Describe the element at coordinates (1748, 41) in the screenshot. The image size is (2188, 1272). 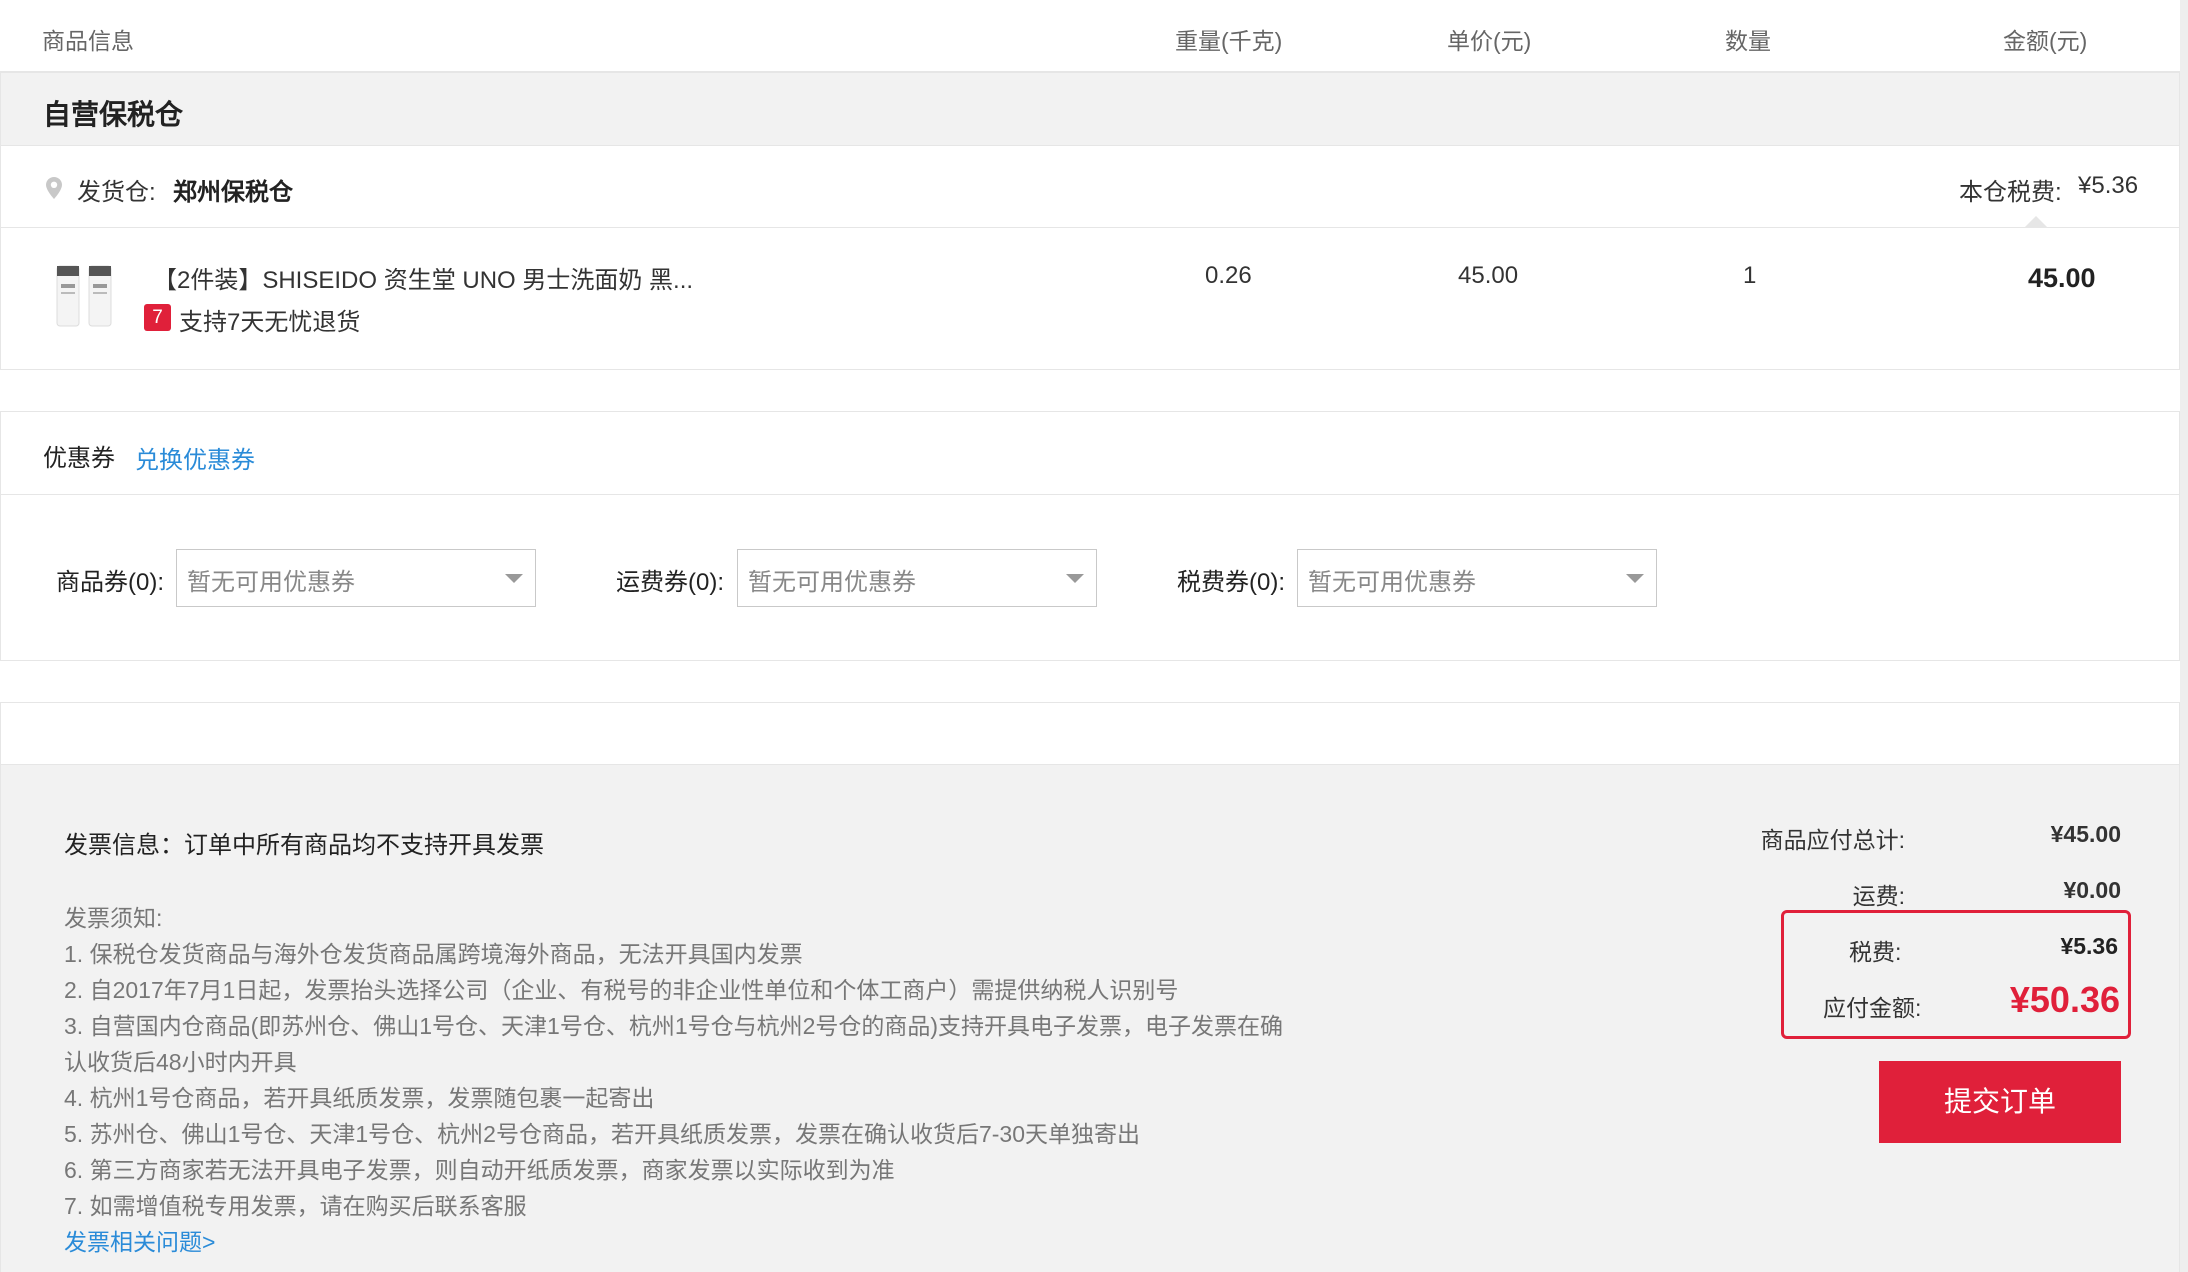
I see `header-quantity: 数量` at that location.